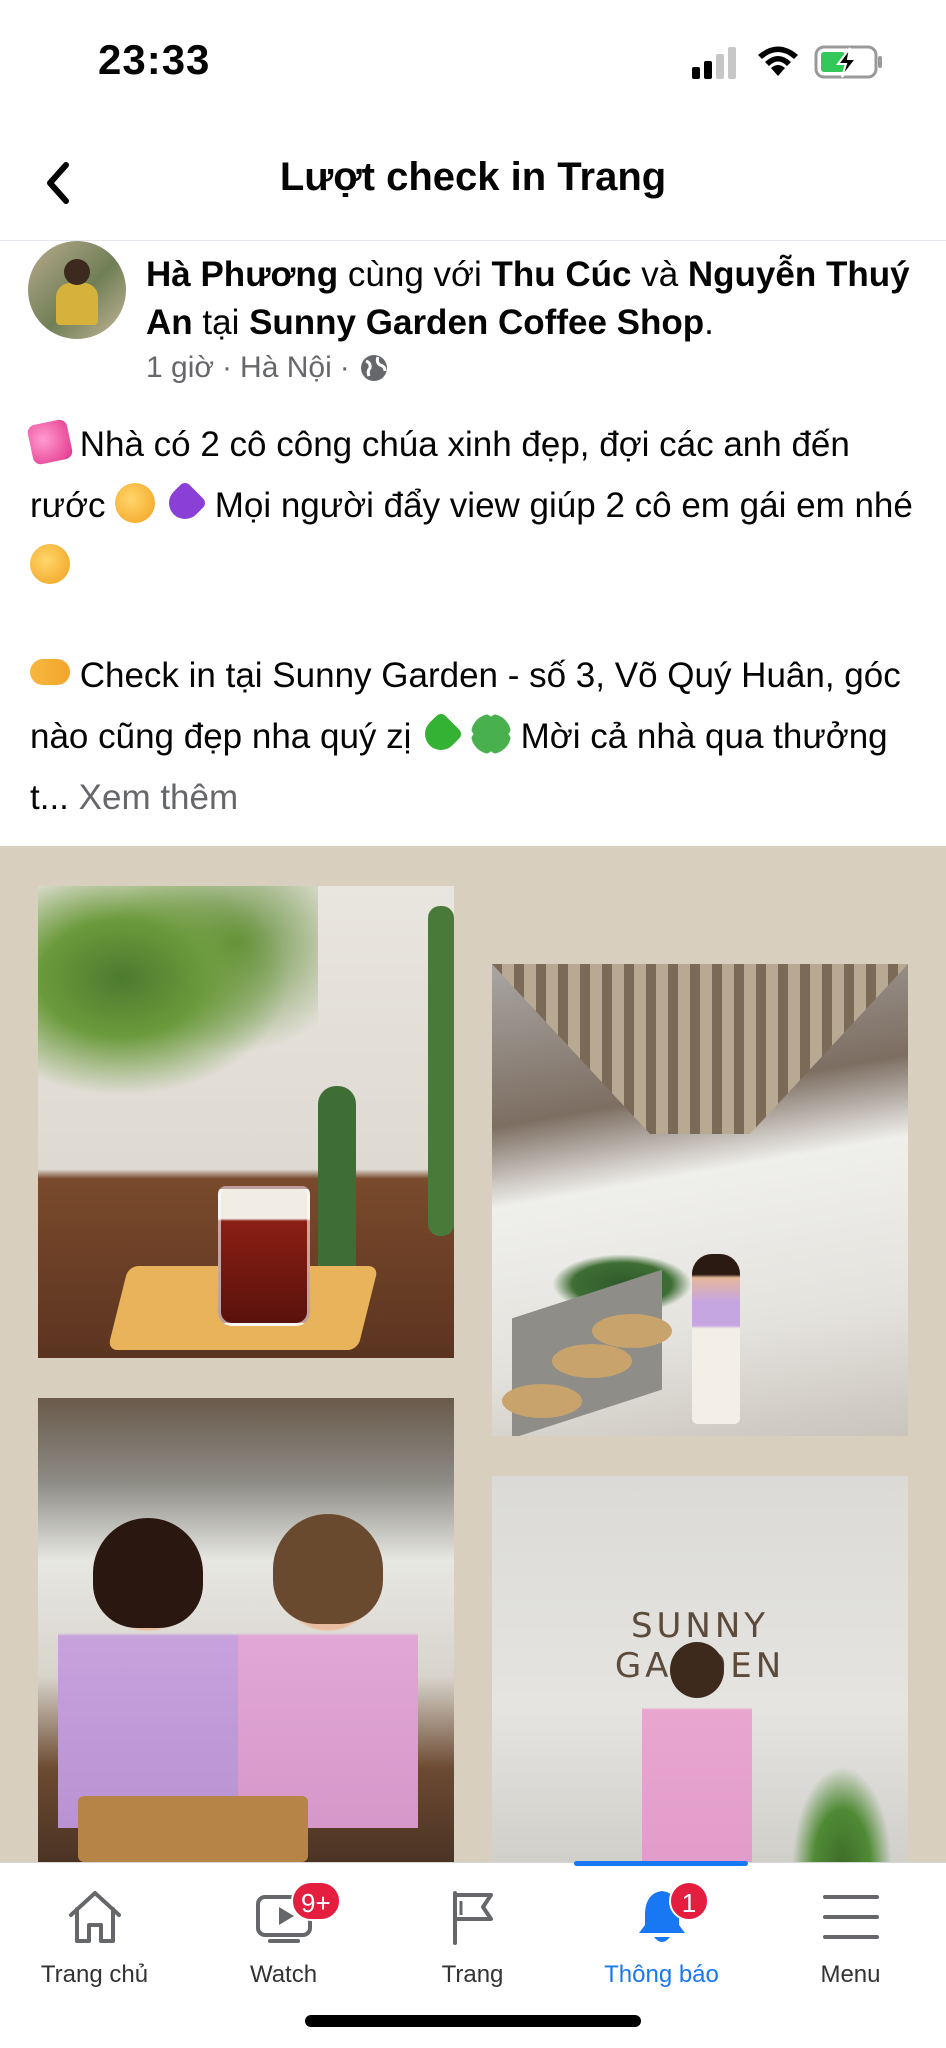 This screenshot has width=946, height=2048. I want to click on tagged-user-link-1: Thu Cúc, so click(561, 274).